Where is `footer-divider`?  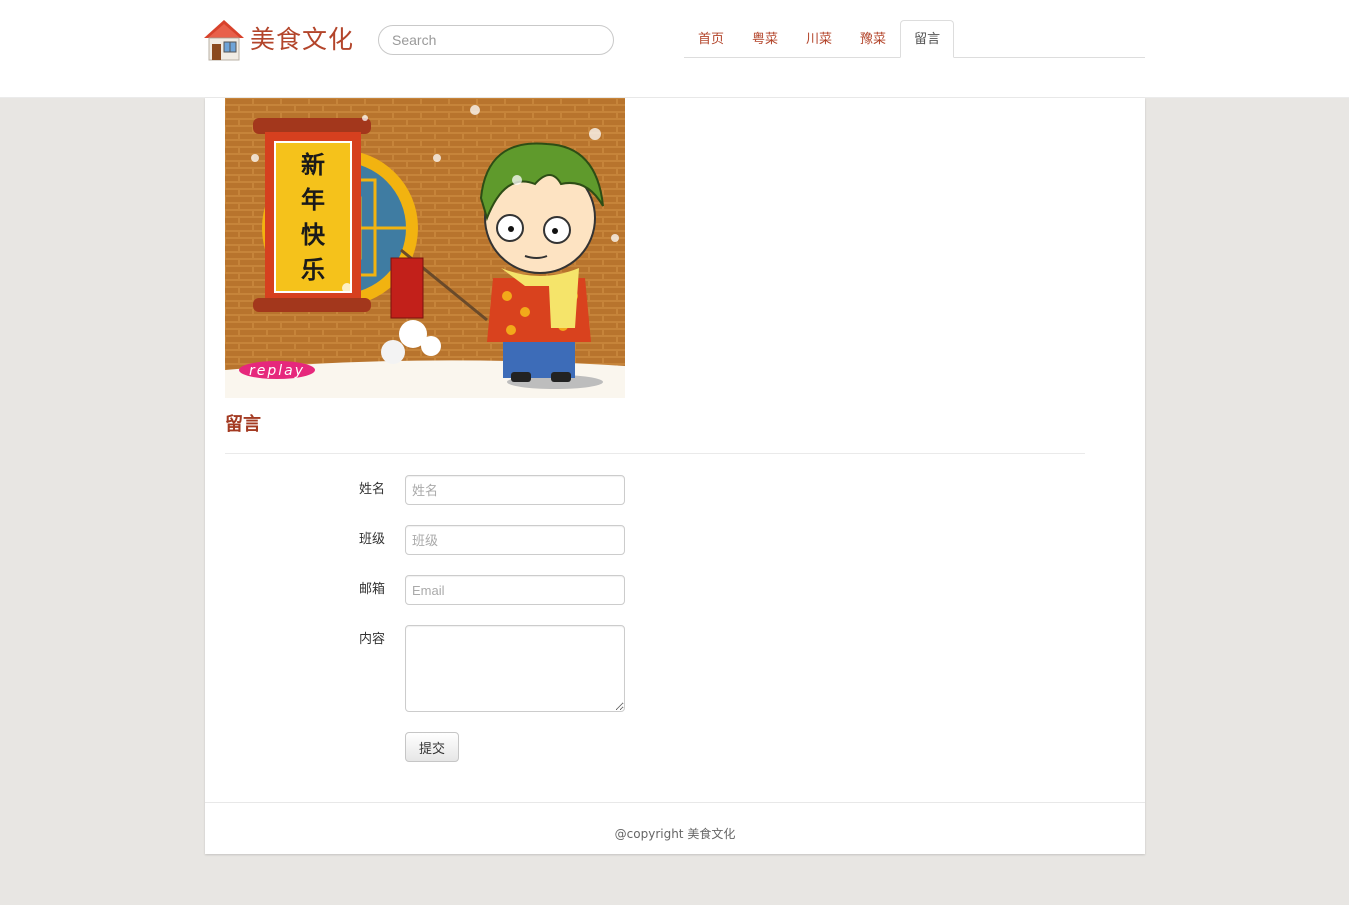 footer-divider is located at coordinates (675, 802).